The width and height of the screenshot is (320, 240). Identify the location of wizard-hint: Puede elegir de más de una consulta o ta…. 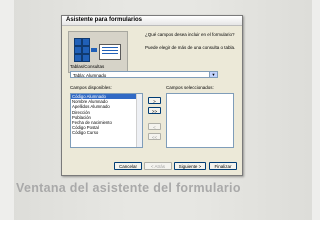
(190, 47).